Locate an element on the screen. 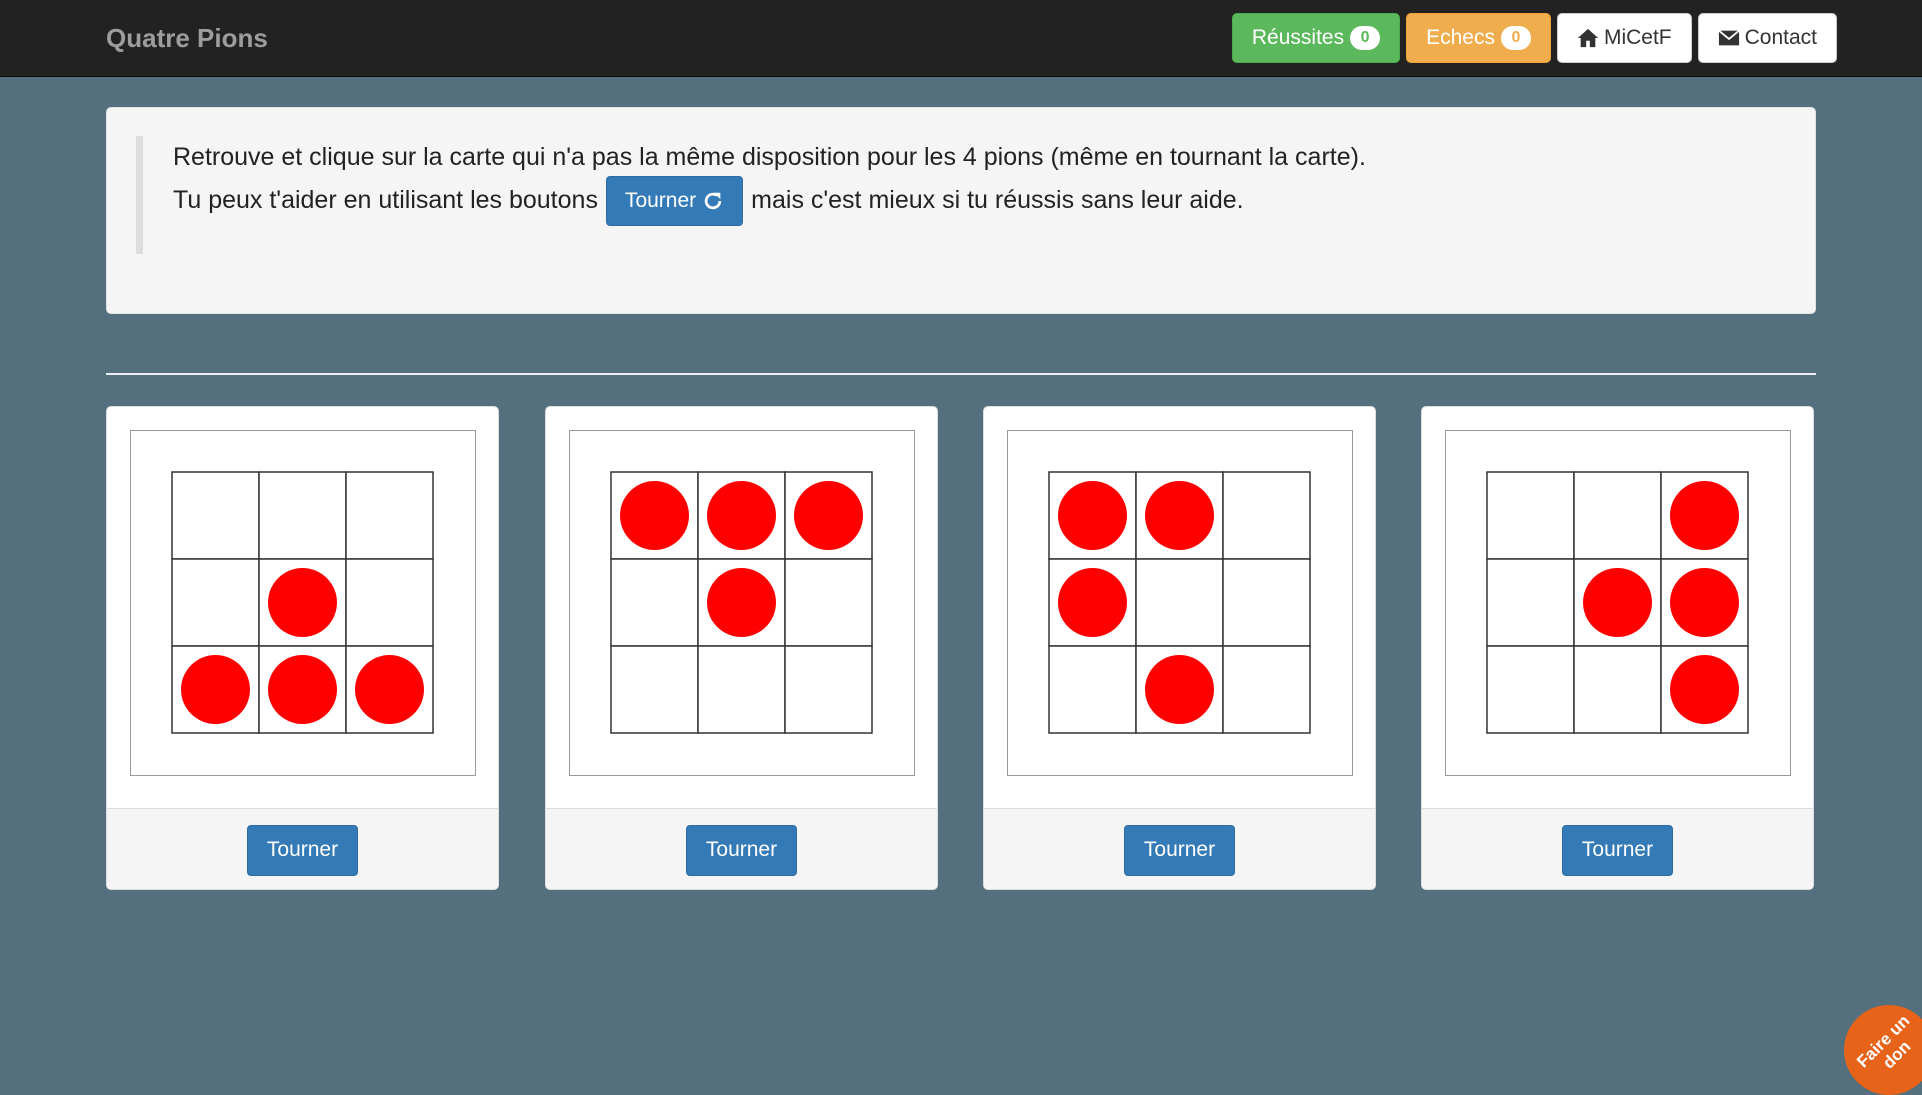 The width and height of the screenshot is (1922, 1095). contact-label: Contact is located at coordinates (1780, 37).